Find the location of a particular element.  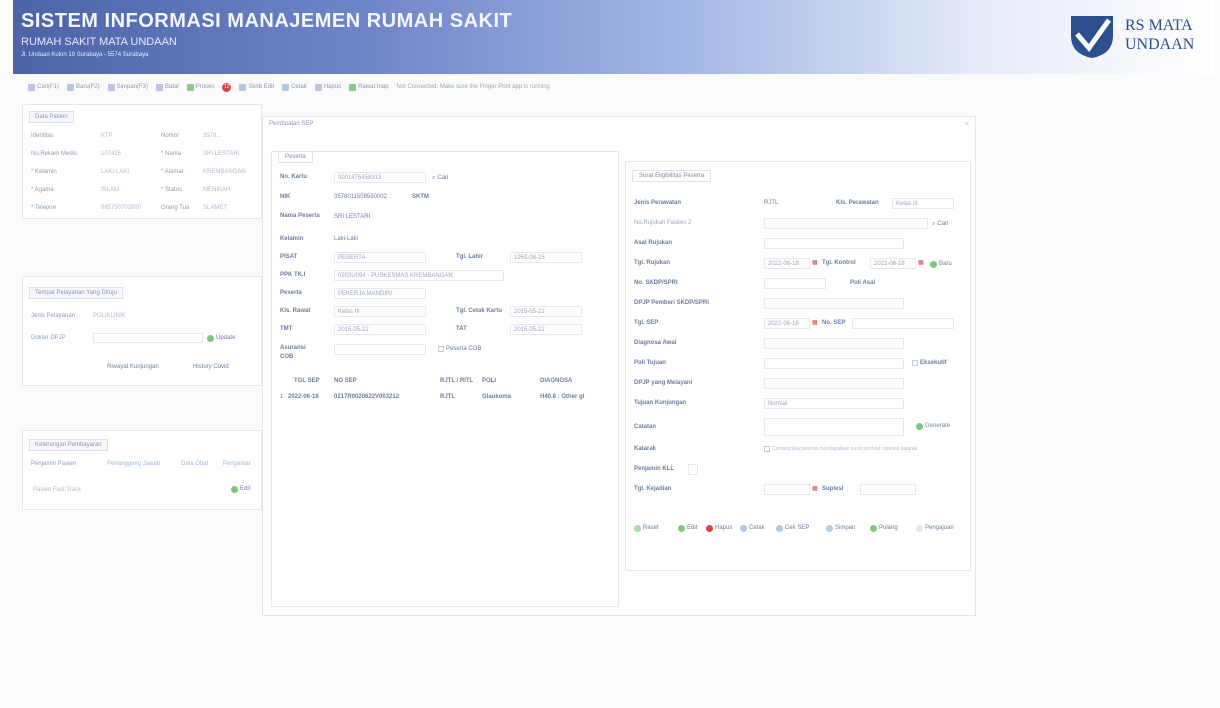

subtab-pengantar: Pengantar is located at coordinates (237, 464).